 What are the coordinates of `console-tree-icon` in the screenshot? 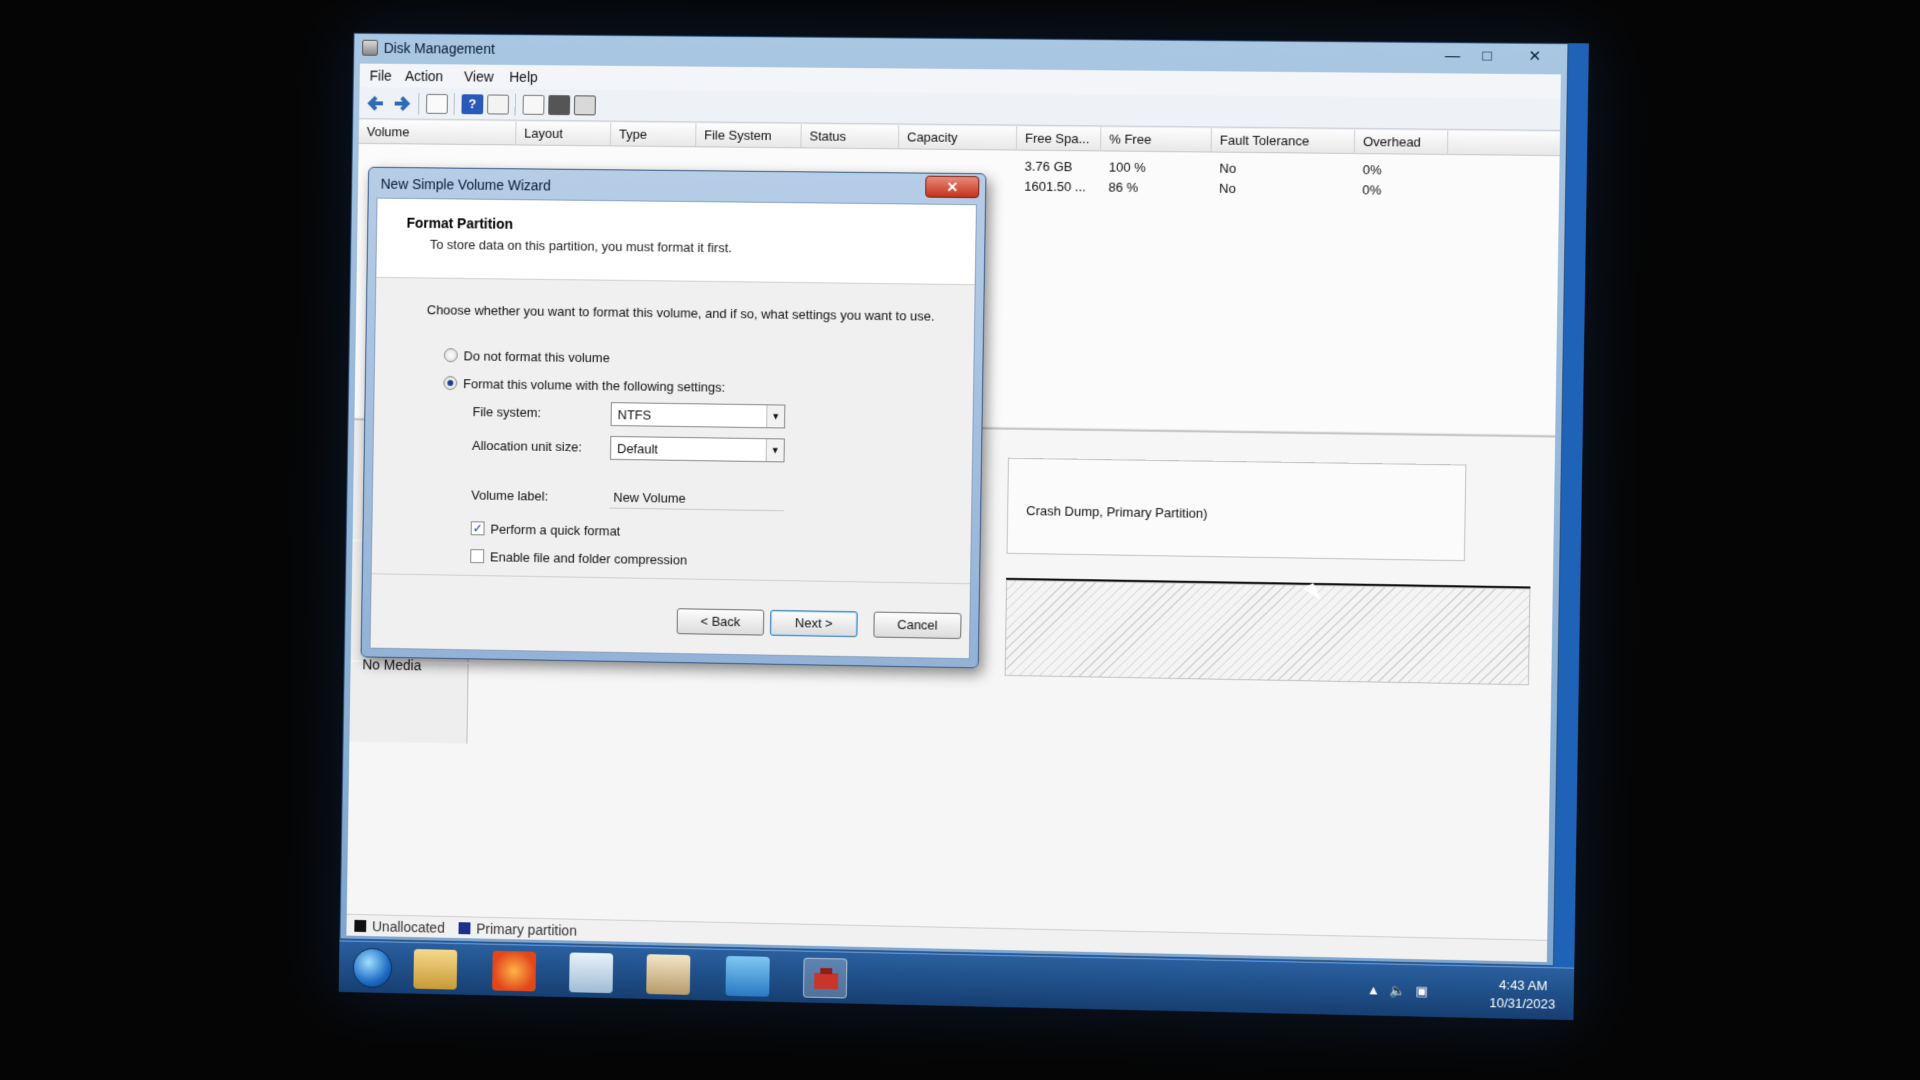 It's located at (437, 103).